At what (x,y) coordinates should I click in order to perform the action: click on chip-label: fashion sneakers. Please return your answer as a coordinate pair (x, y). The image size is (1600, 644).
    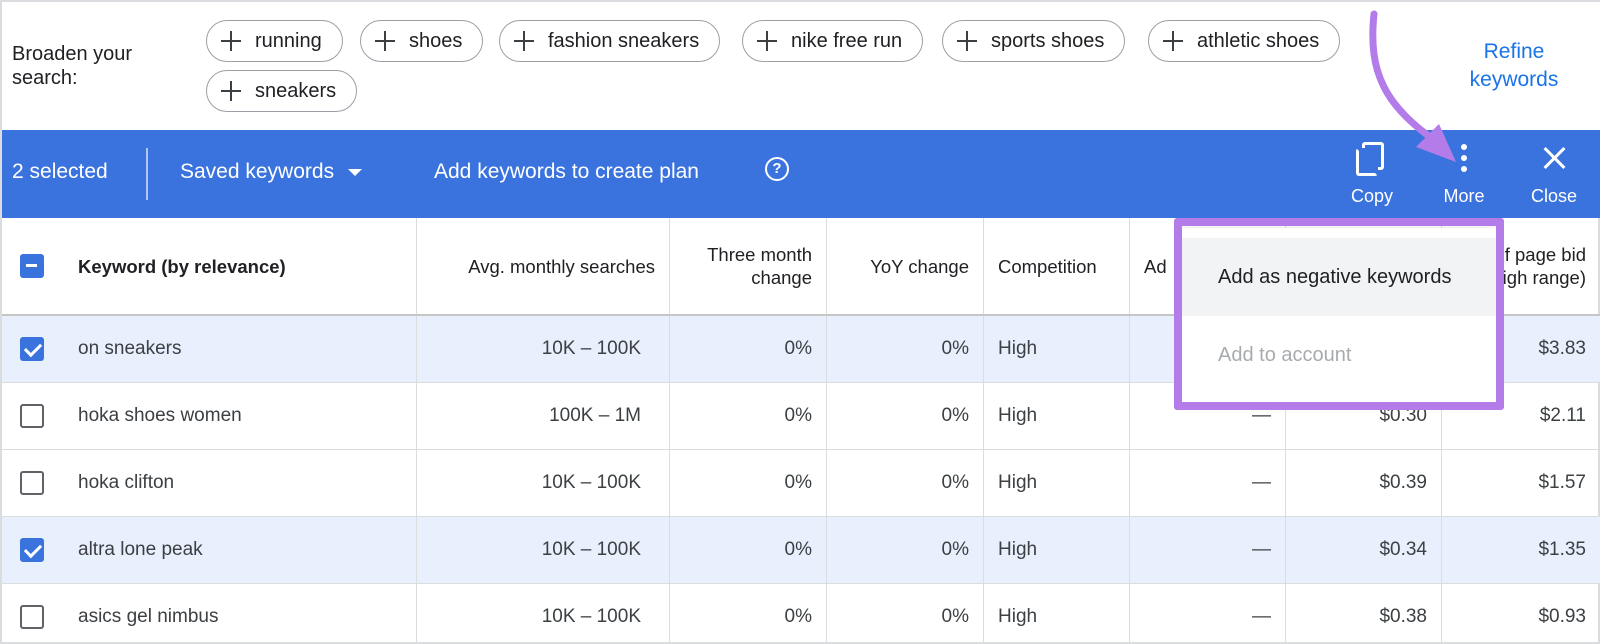
    Looking at the image, I should click on (624, 40).